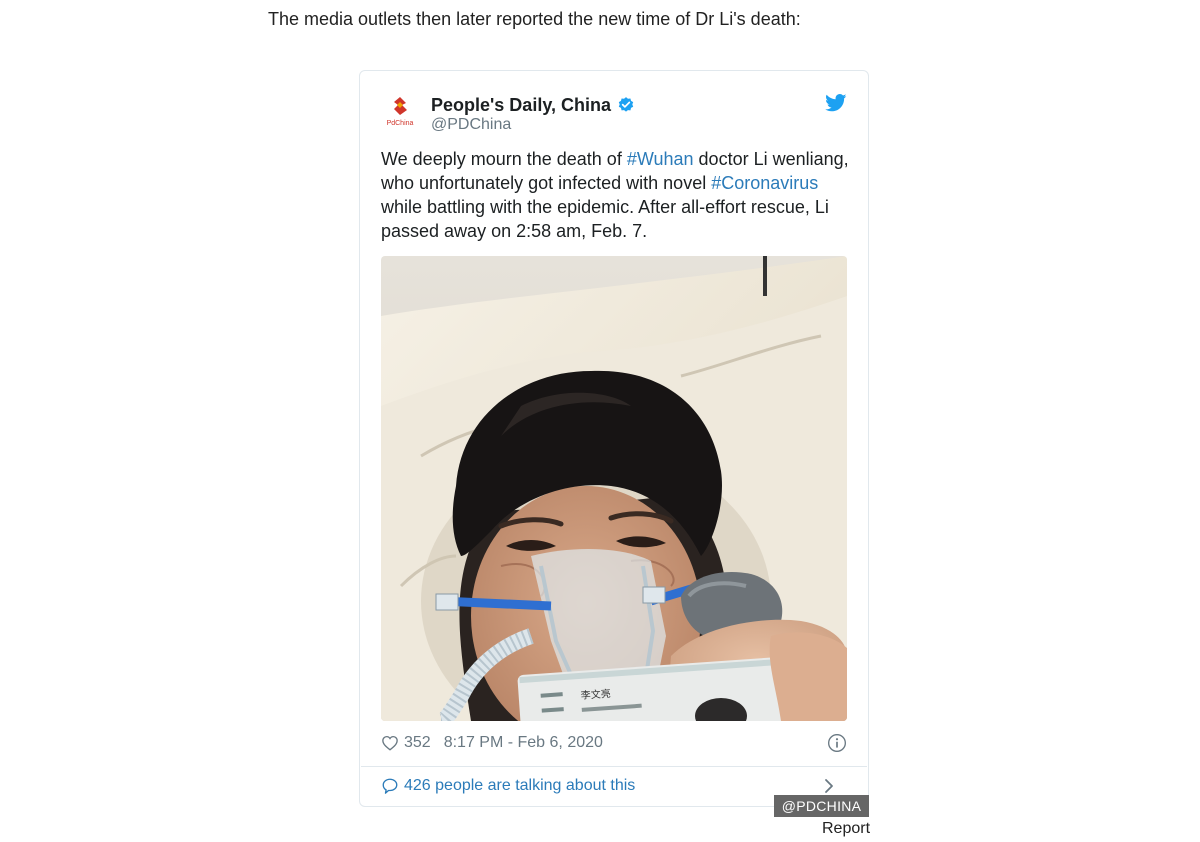  I want to click on author-name-row: People's Daily, China, so click(533, 105).